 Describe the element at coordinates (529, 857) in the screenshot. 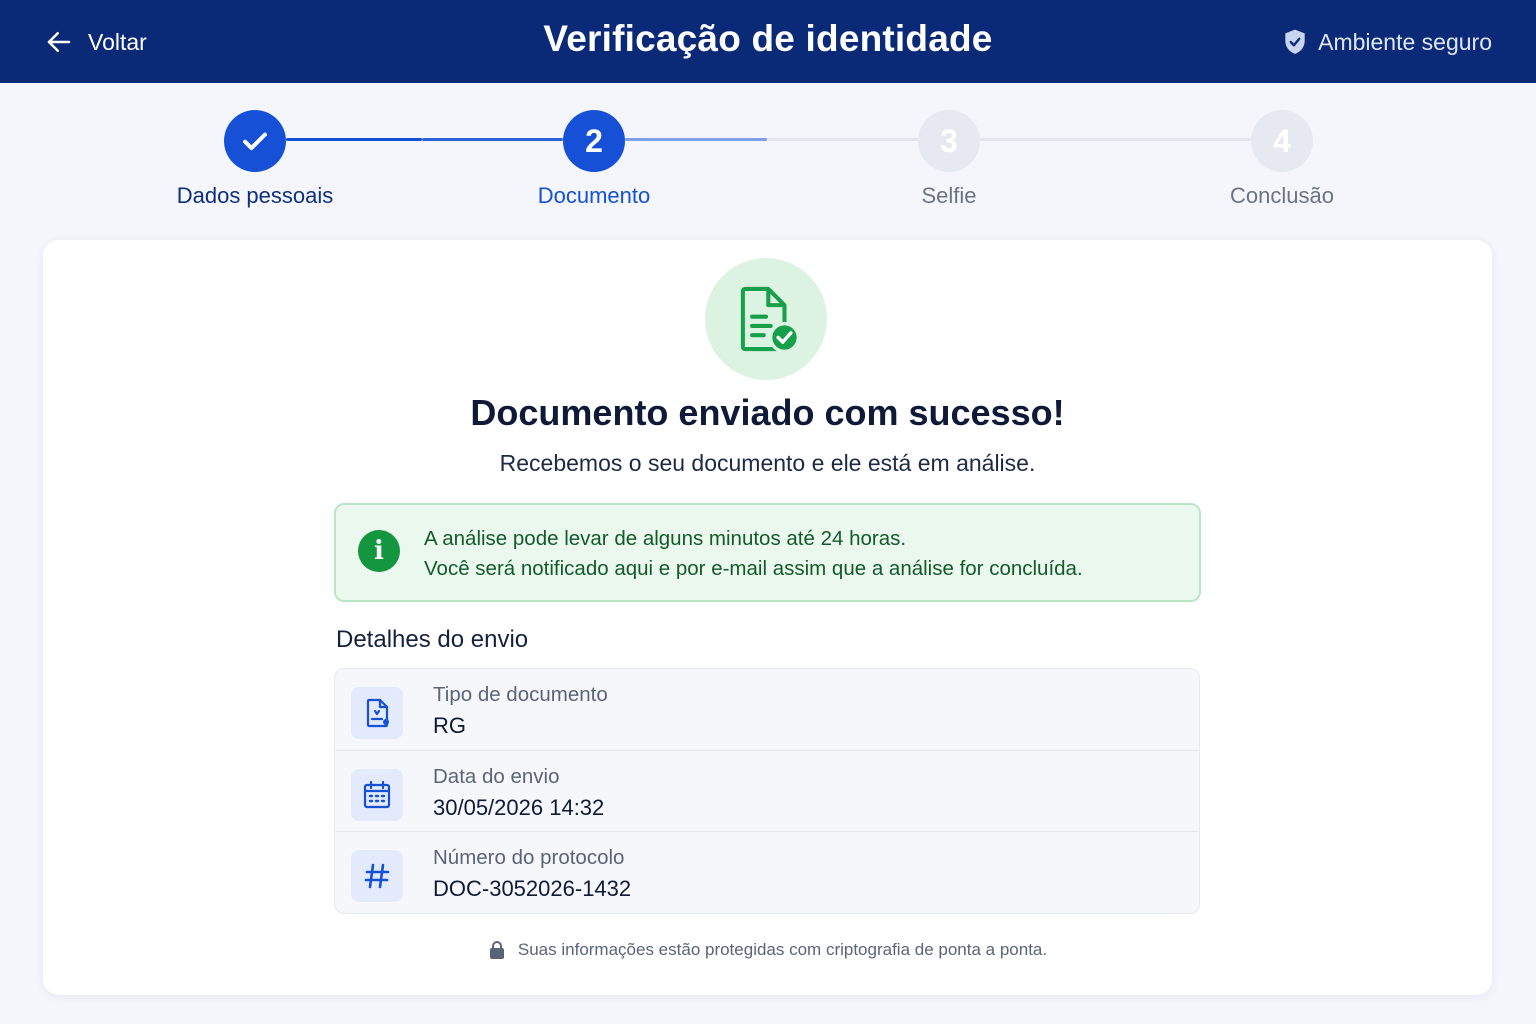

I see `detail-label-protocol-number: Número do protocolo` at that location.